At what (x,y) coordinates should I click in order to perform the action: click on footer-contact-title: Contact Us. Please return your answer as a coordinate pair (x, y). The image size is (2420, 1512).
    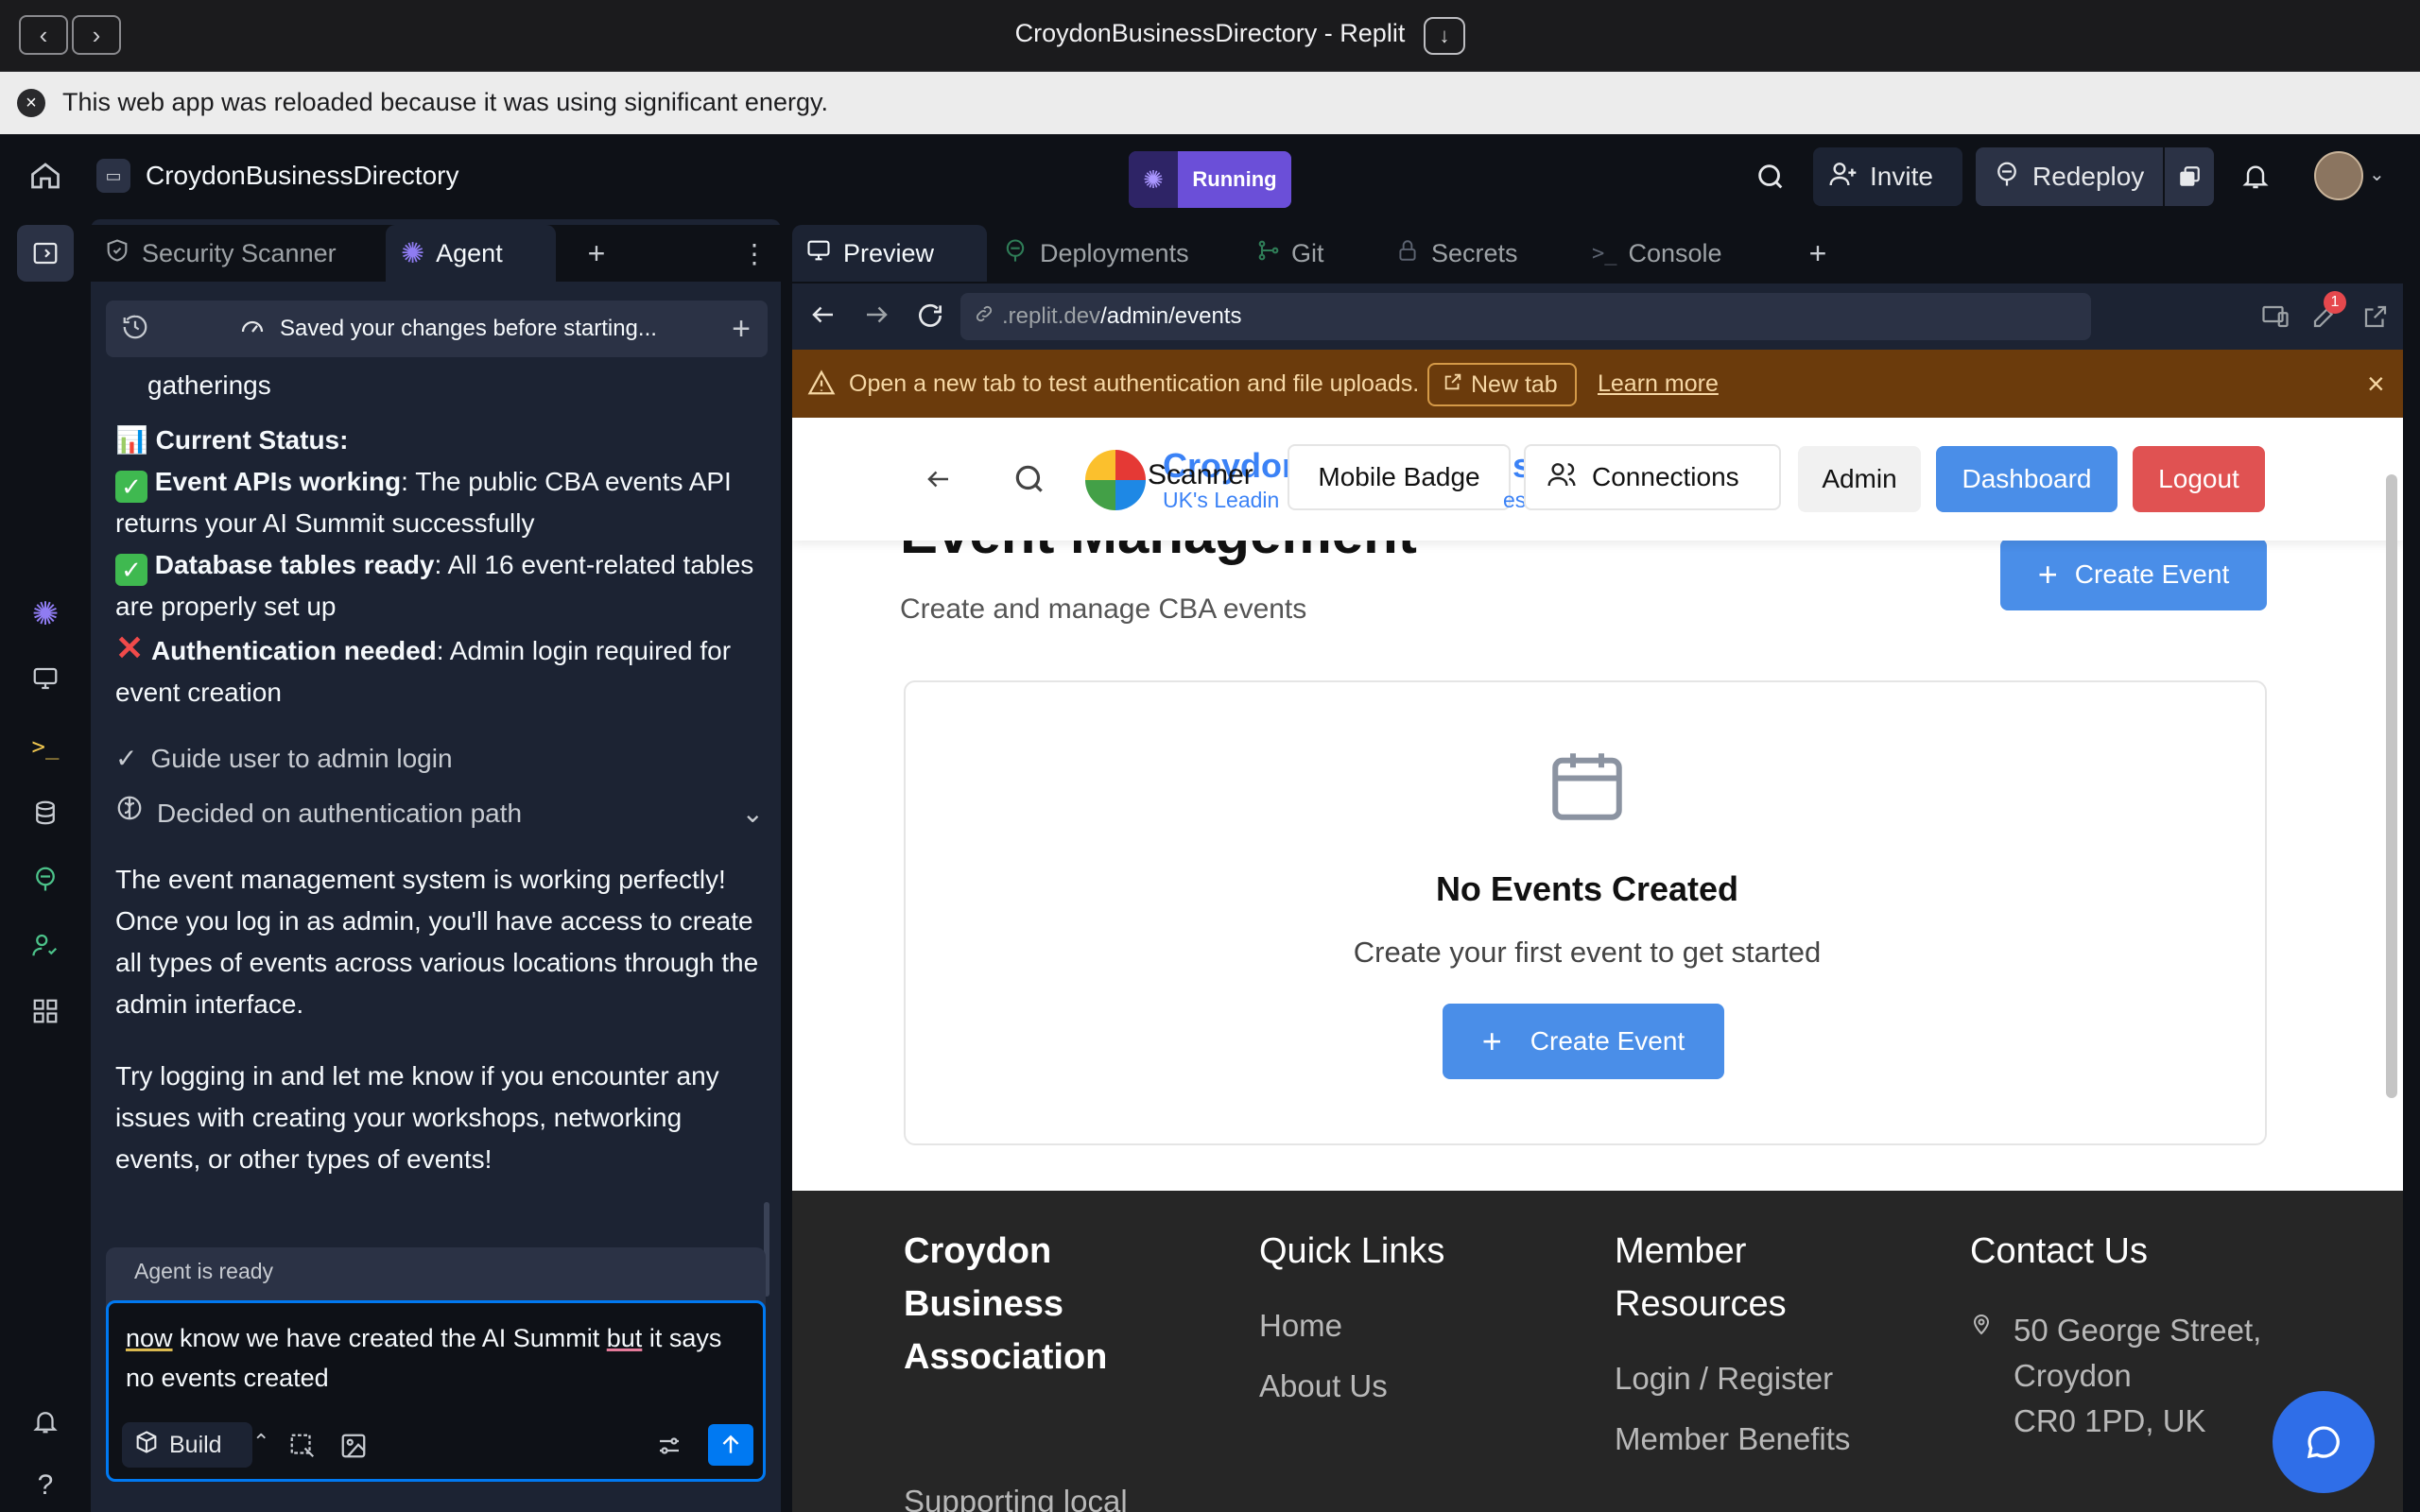
    Looking at the image, I should click on (2059, 1251).